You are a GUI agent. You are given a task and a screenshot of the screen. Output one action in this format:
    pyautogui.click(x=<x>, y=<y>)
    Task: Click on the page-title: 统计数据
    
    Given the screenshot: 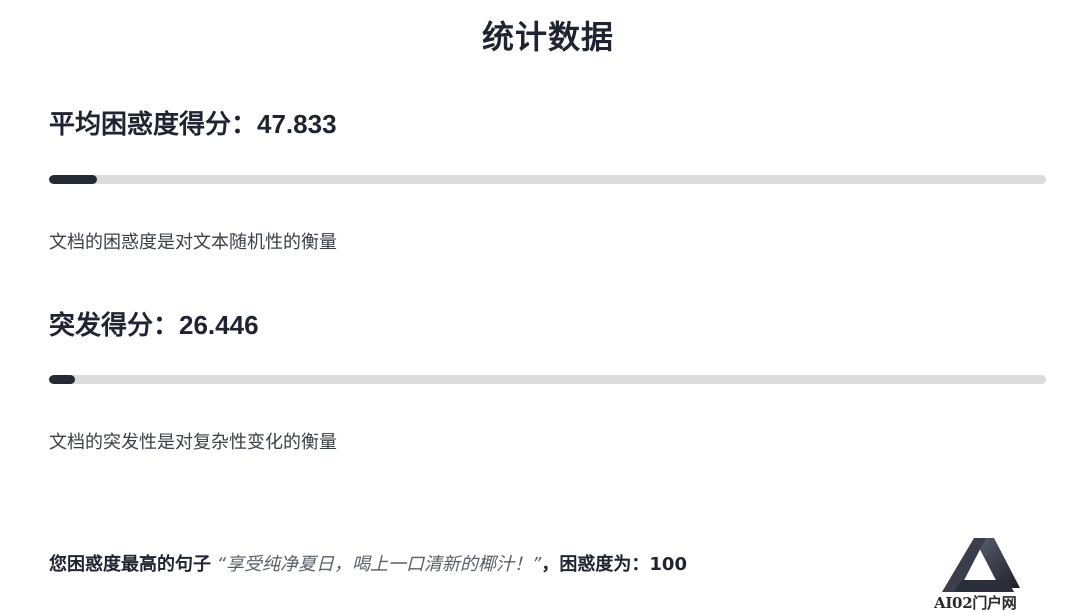 What is the action you would take?
    pyautogui.click(x=547, y=37)
    